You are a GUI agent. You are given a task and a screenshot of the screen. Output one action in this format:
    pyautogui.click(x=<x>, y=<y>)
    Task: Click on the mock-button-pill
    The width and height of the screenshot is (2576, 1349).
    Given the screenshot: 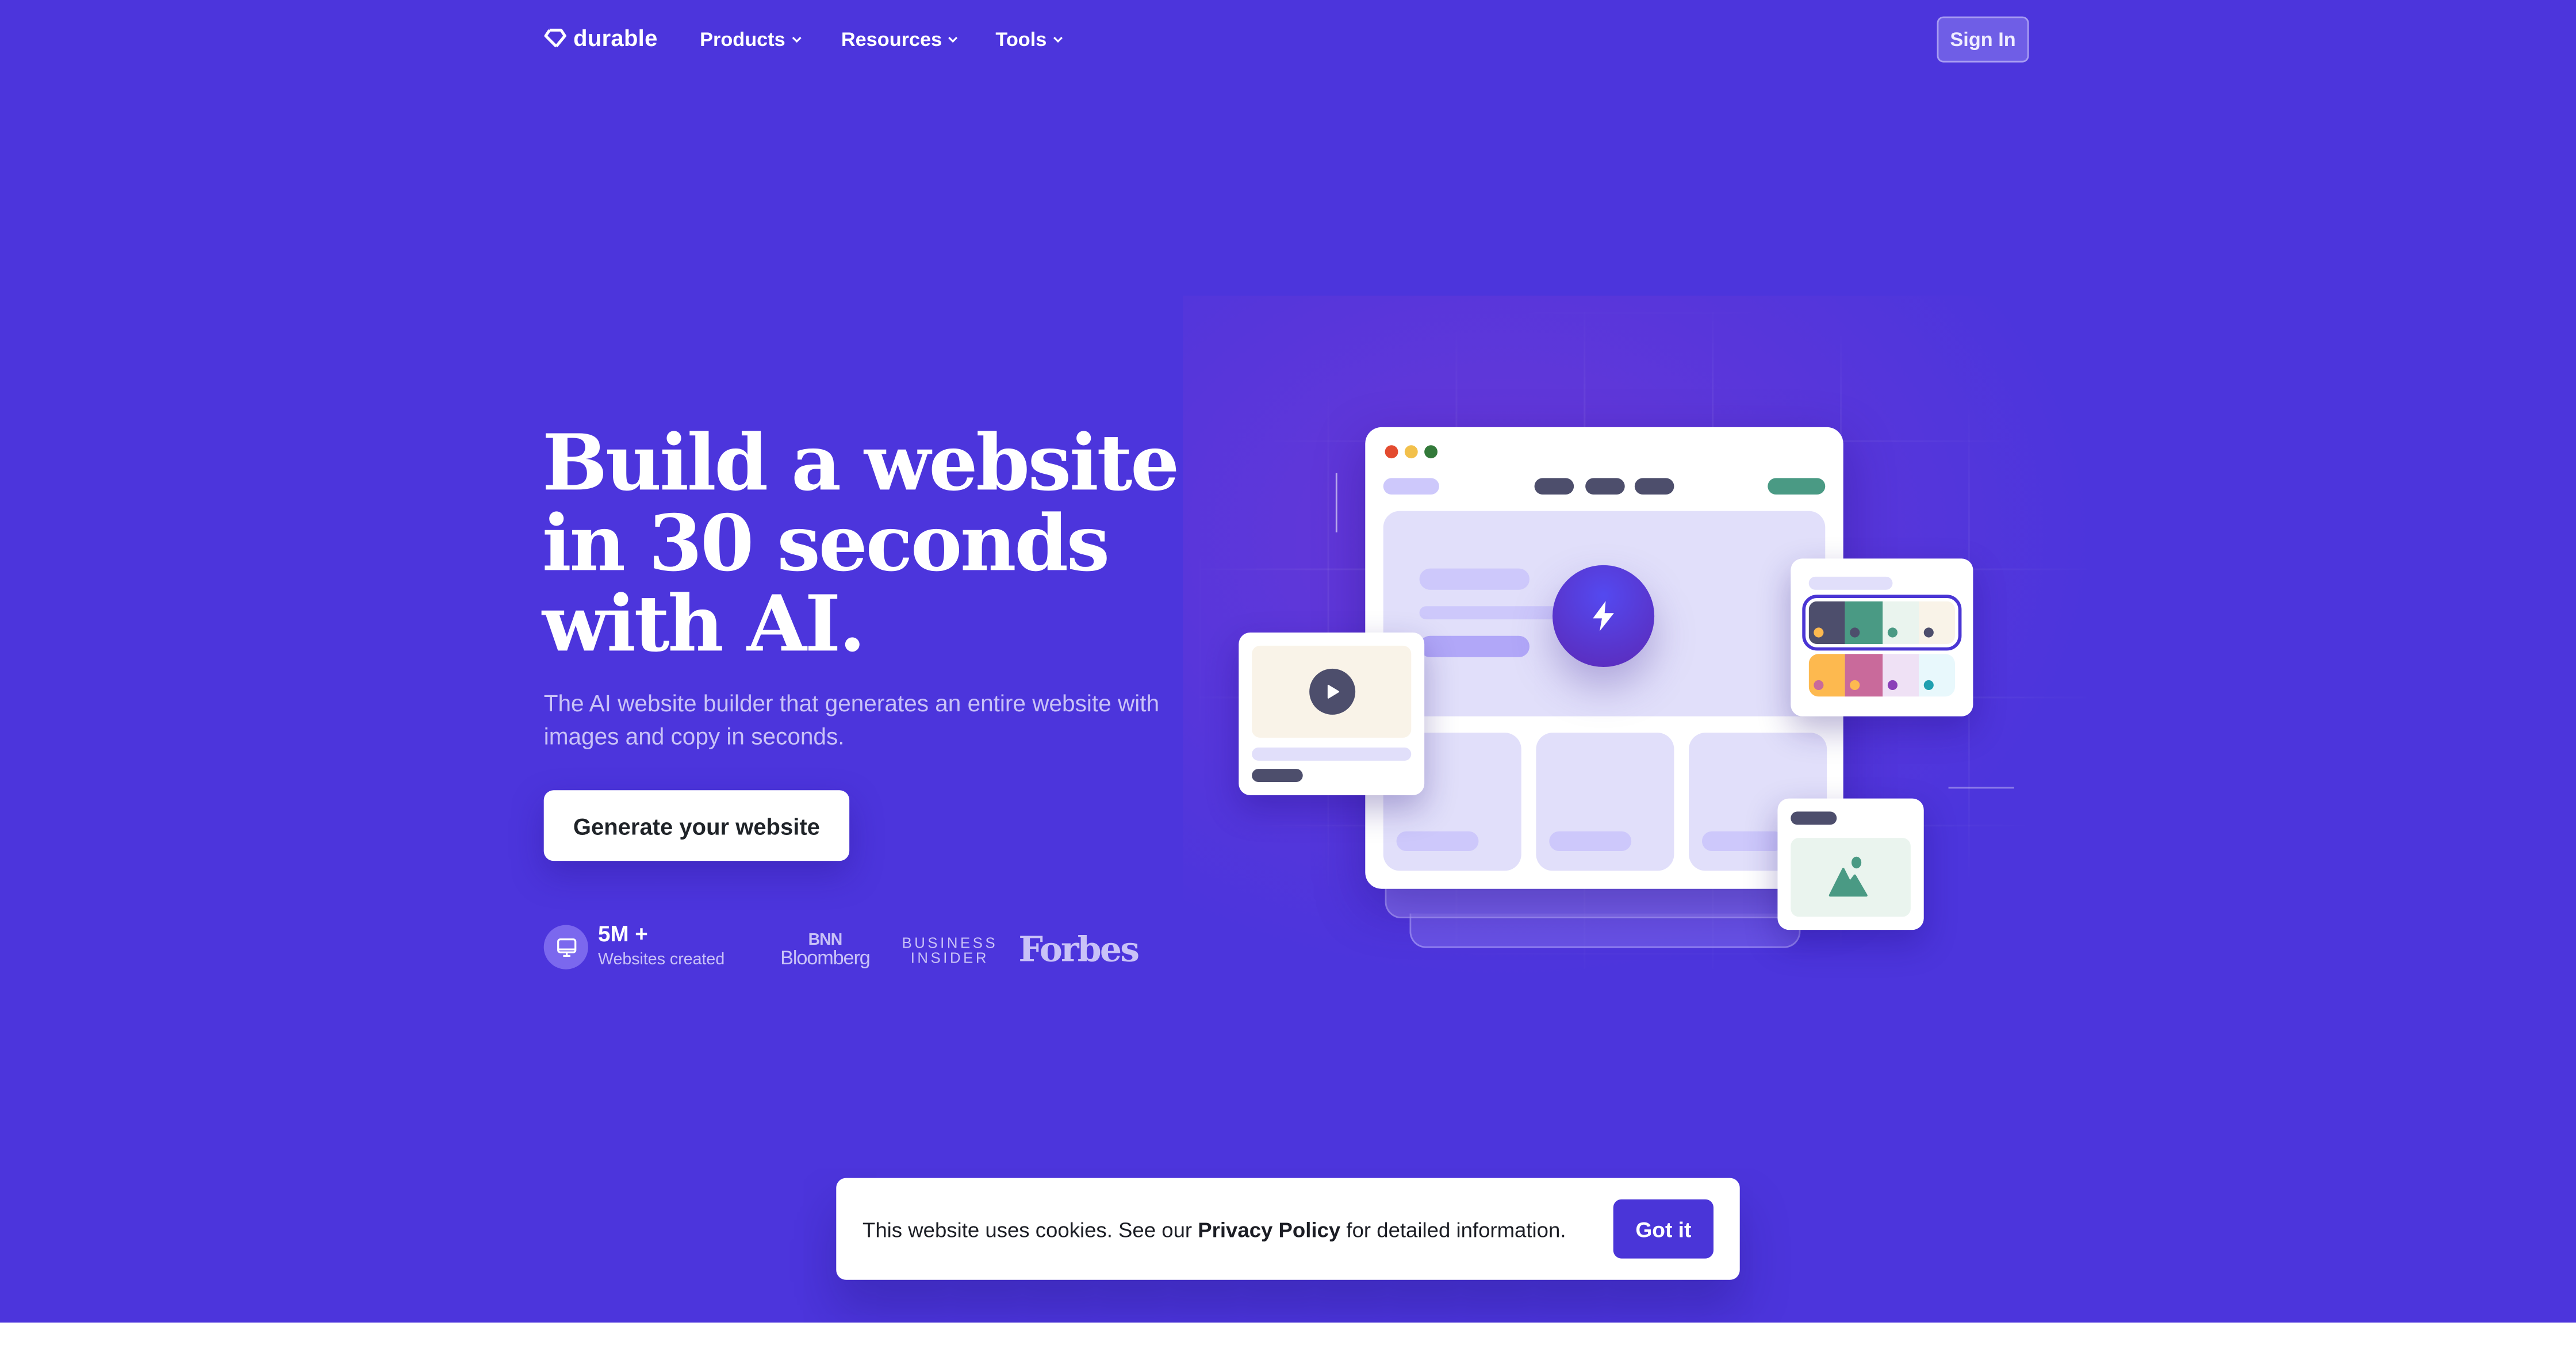 What is the action you would take?
    pyautogui.click(x=1474, y=646)
    